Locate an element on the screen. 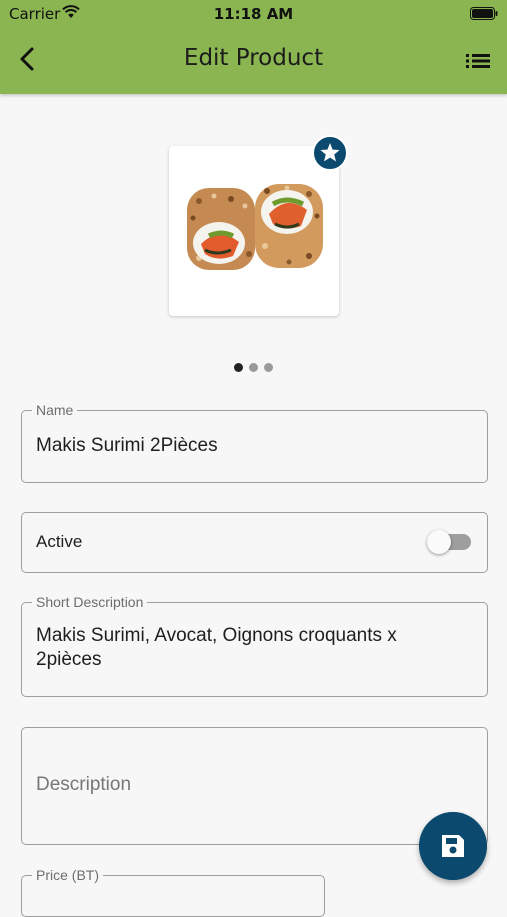  list-icon is located at coordinates (478, 61).